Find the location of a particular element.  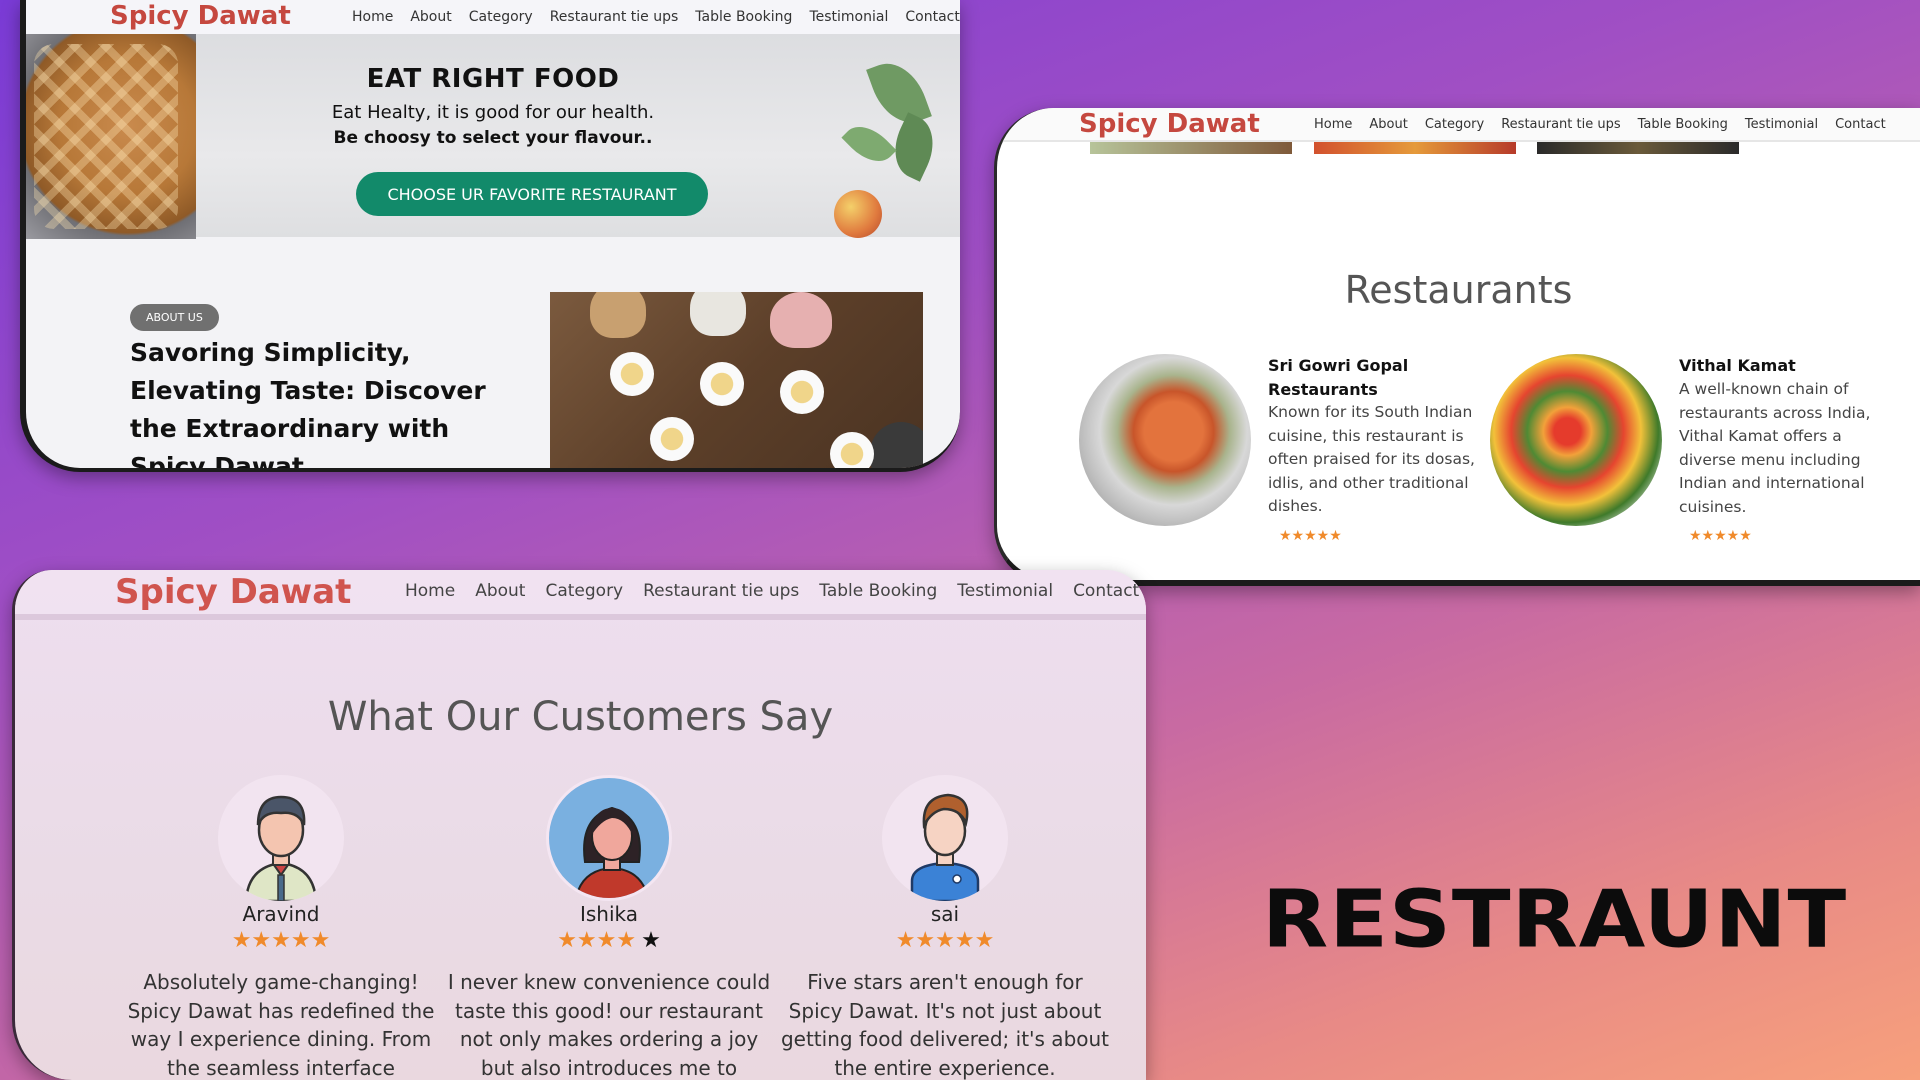

restaurant-name: Sri Gowri Gopal Restaurants is located at coordinates (1373, 378).